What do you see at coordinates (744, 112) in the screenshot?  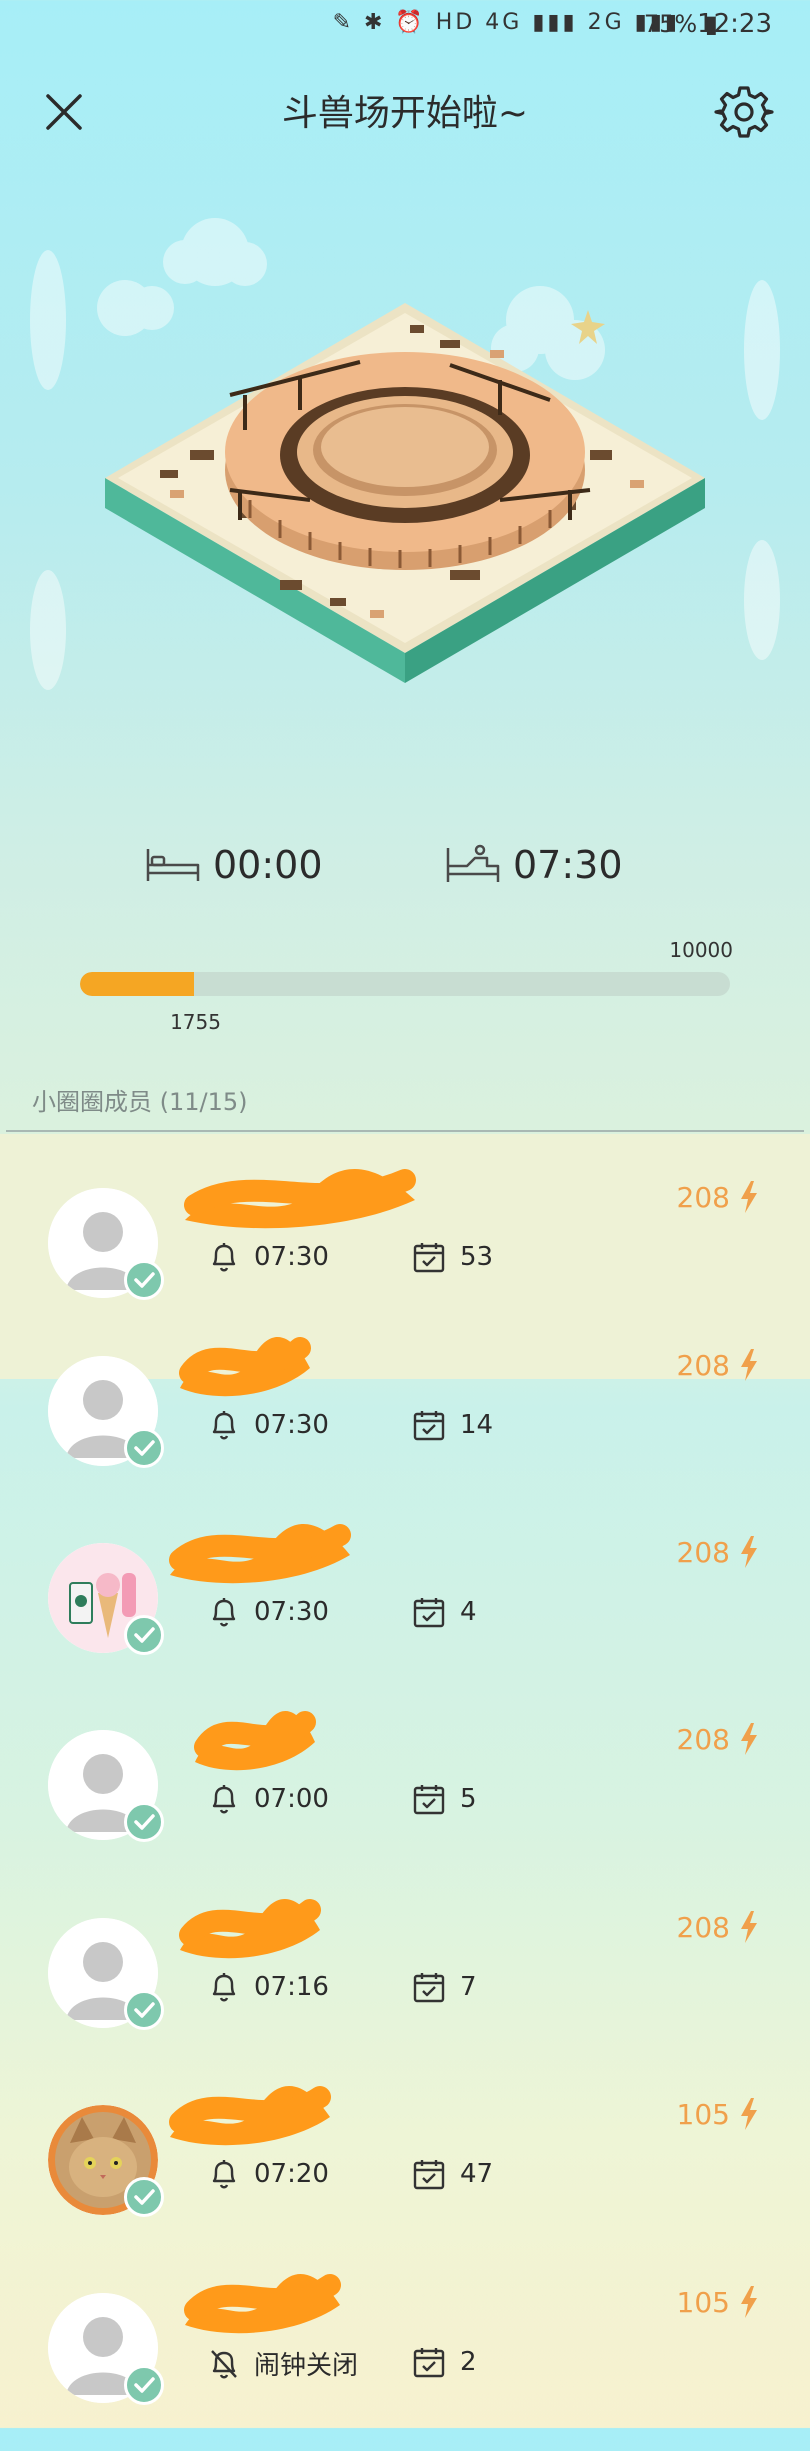 I see `settings-button` at bounding box center [744, 112].